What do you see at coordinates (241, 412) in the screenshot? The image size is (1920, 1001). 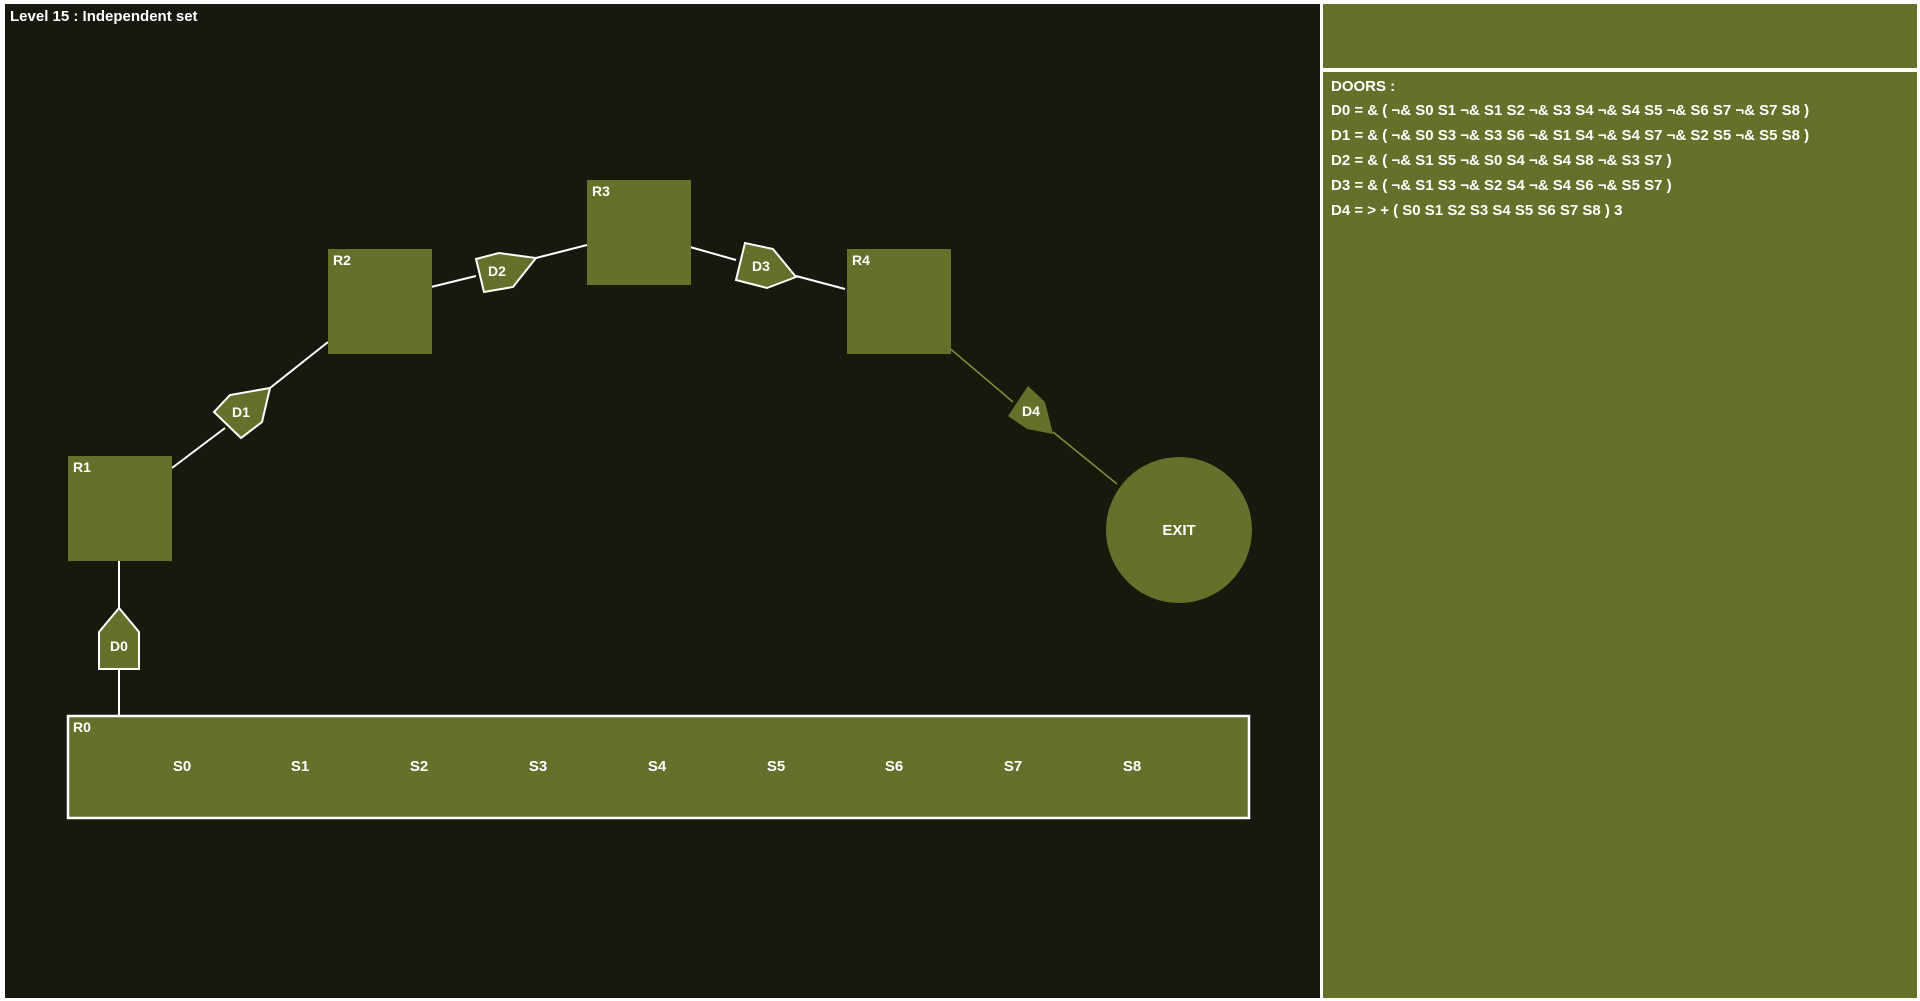 I see `door-d1-label: D1` at bounding box center [241, 412].